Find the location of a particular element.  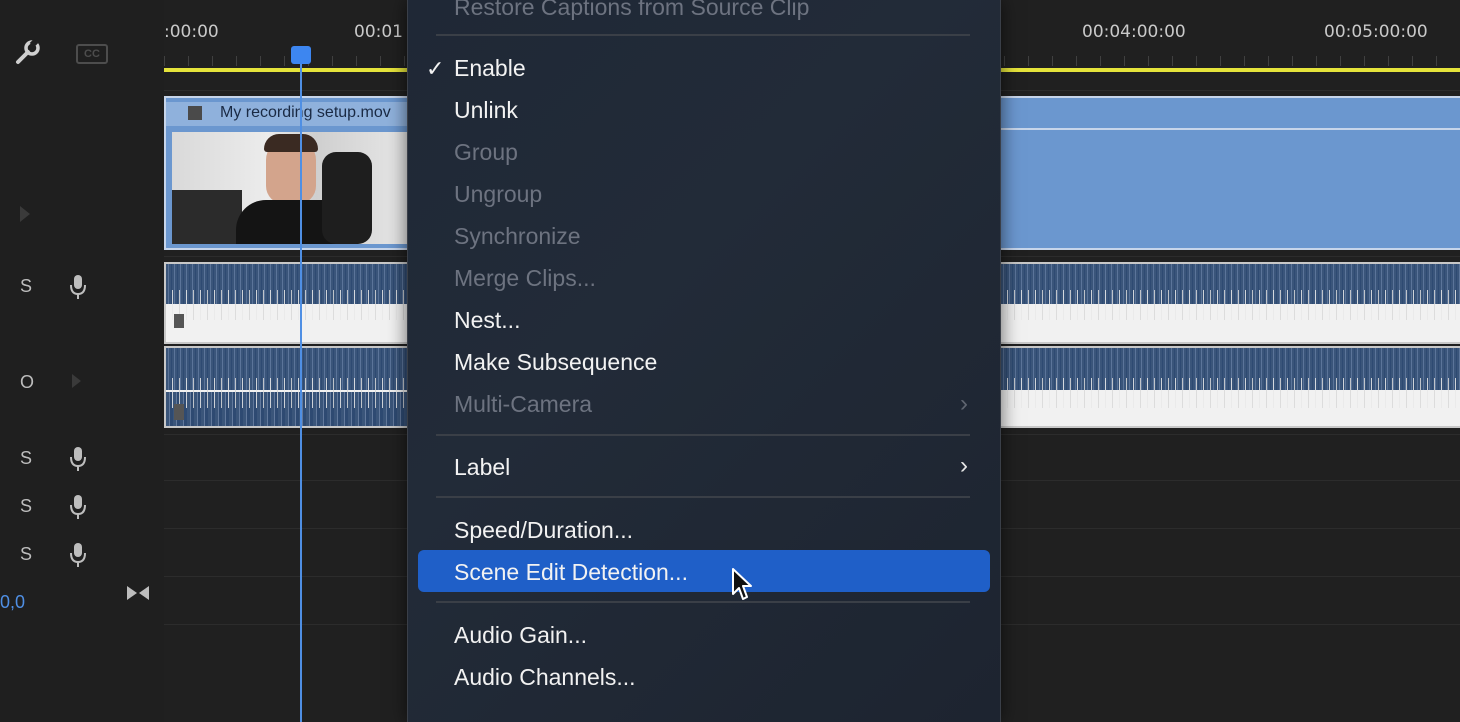

menu-item-group: Group is located at coordinates (486, 152).